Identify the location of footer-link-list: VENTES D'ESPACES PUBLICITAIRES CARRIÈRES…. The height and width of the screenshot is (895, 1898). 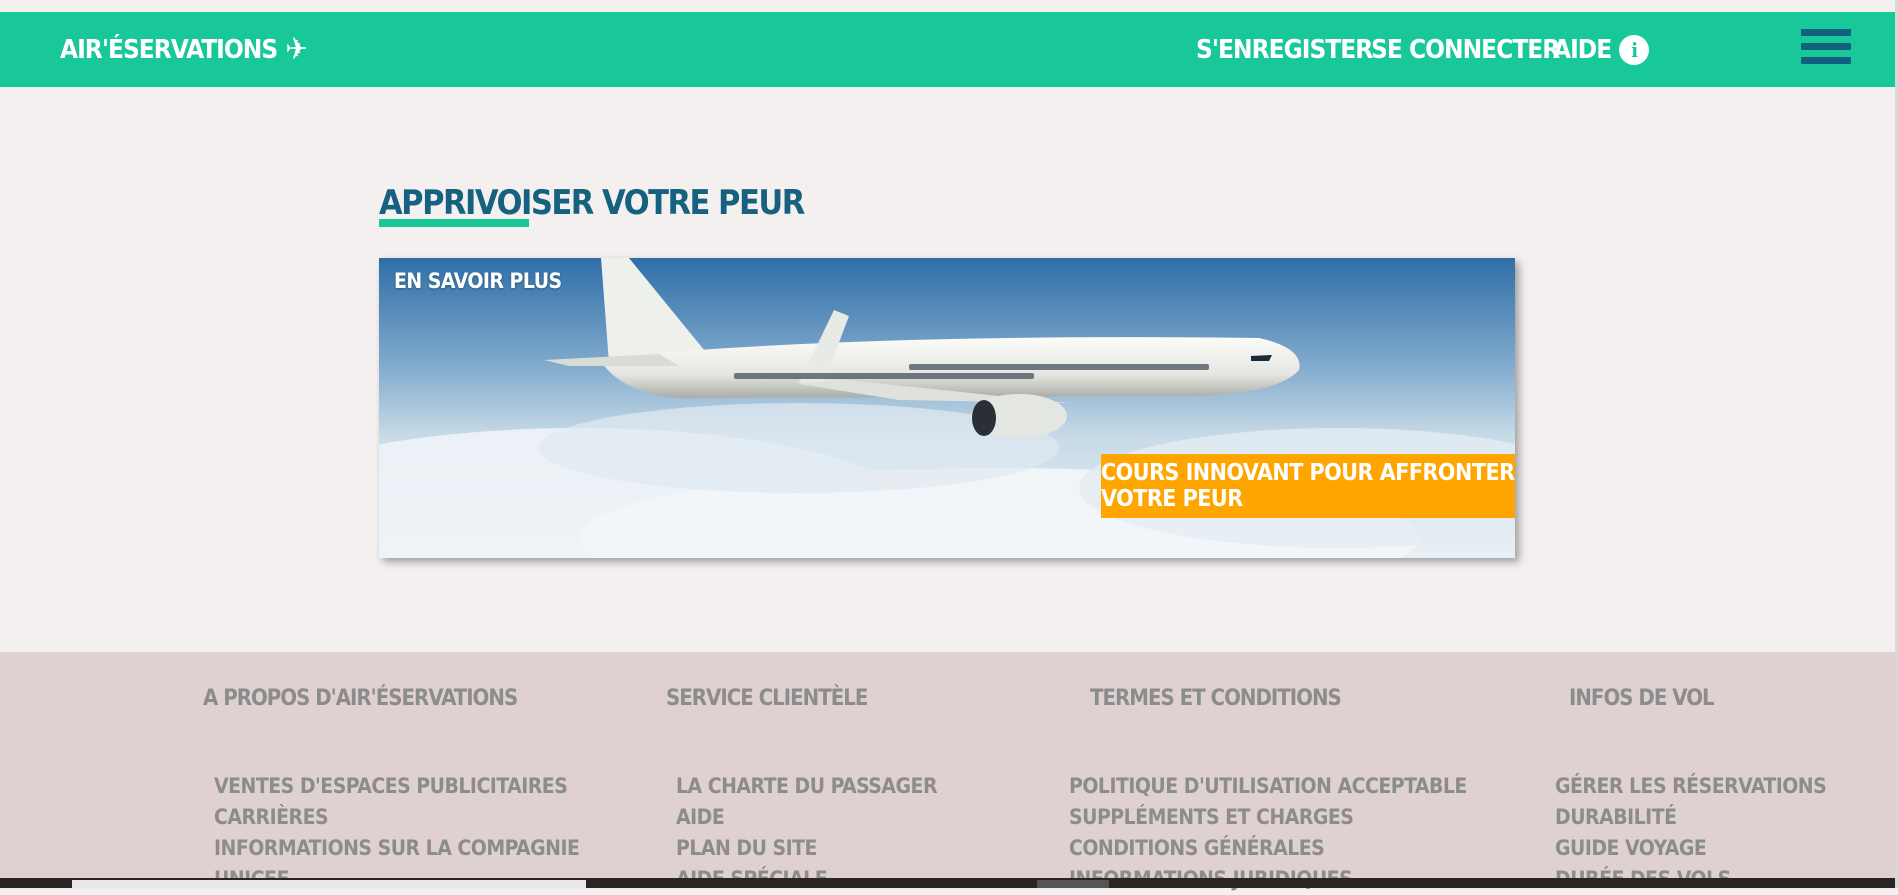
(397, 833).